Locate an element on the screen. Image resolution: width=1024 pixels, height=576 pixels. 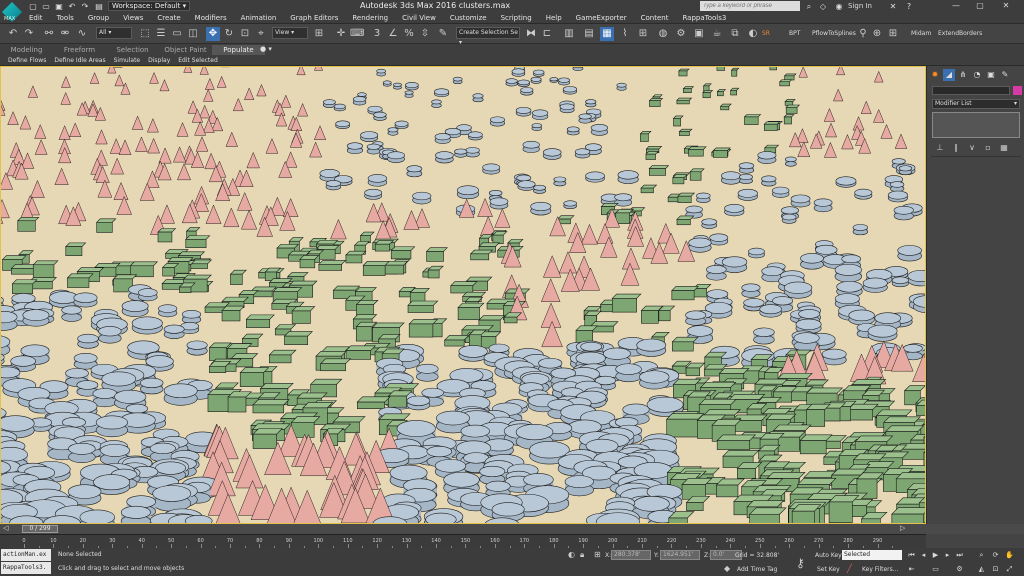
menu-tools: Tools is located at coordinates (65, 18).